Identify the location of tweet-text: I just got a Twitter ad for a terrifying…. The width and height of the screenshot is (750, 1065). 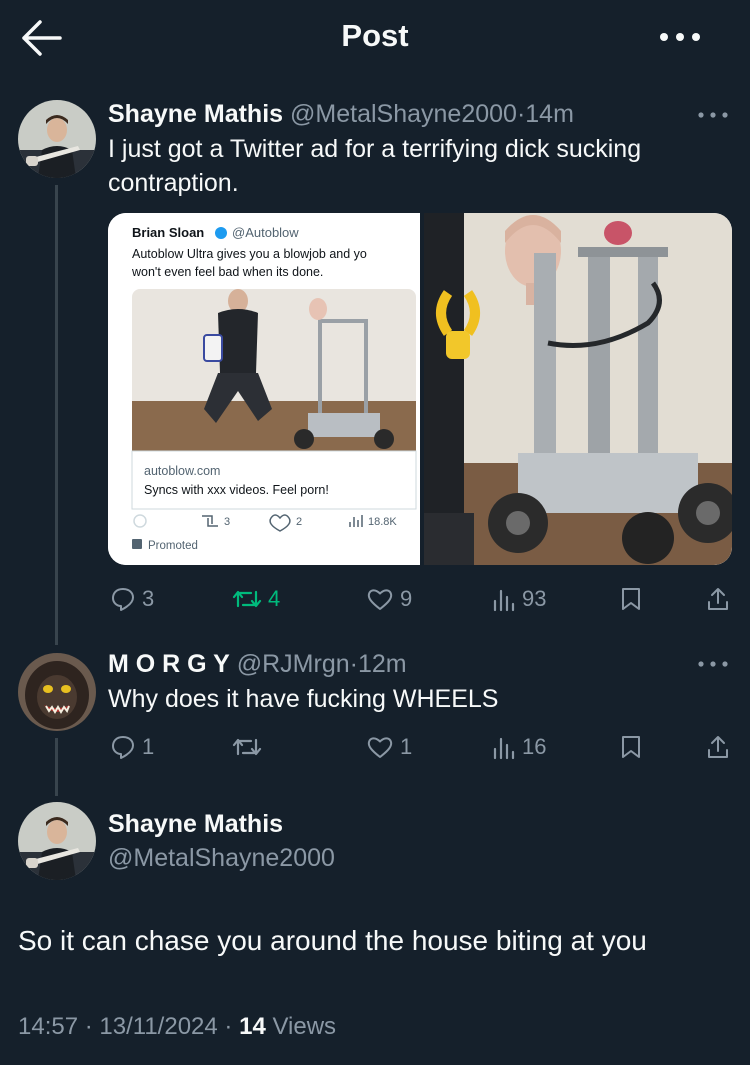
(374, 166).